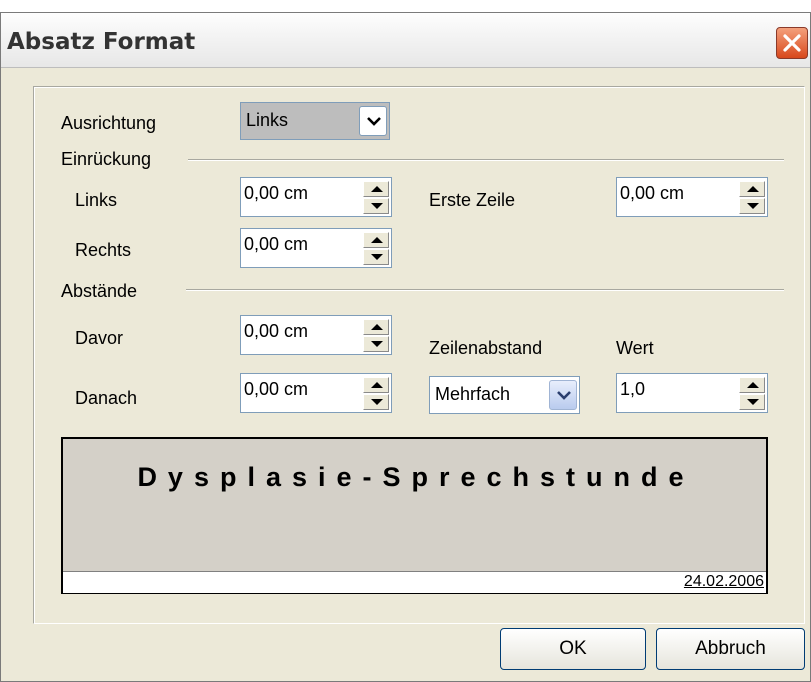 The height and width of the screenshot is (682, 811). Describe the element at coordinates (316, 335) in the screenshot. I see `before-spinner: 0,00 cm` at that location.